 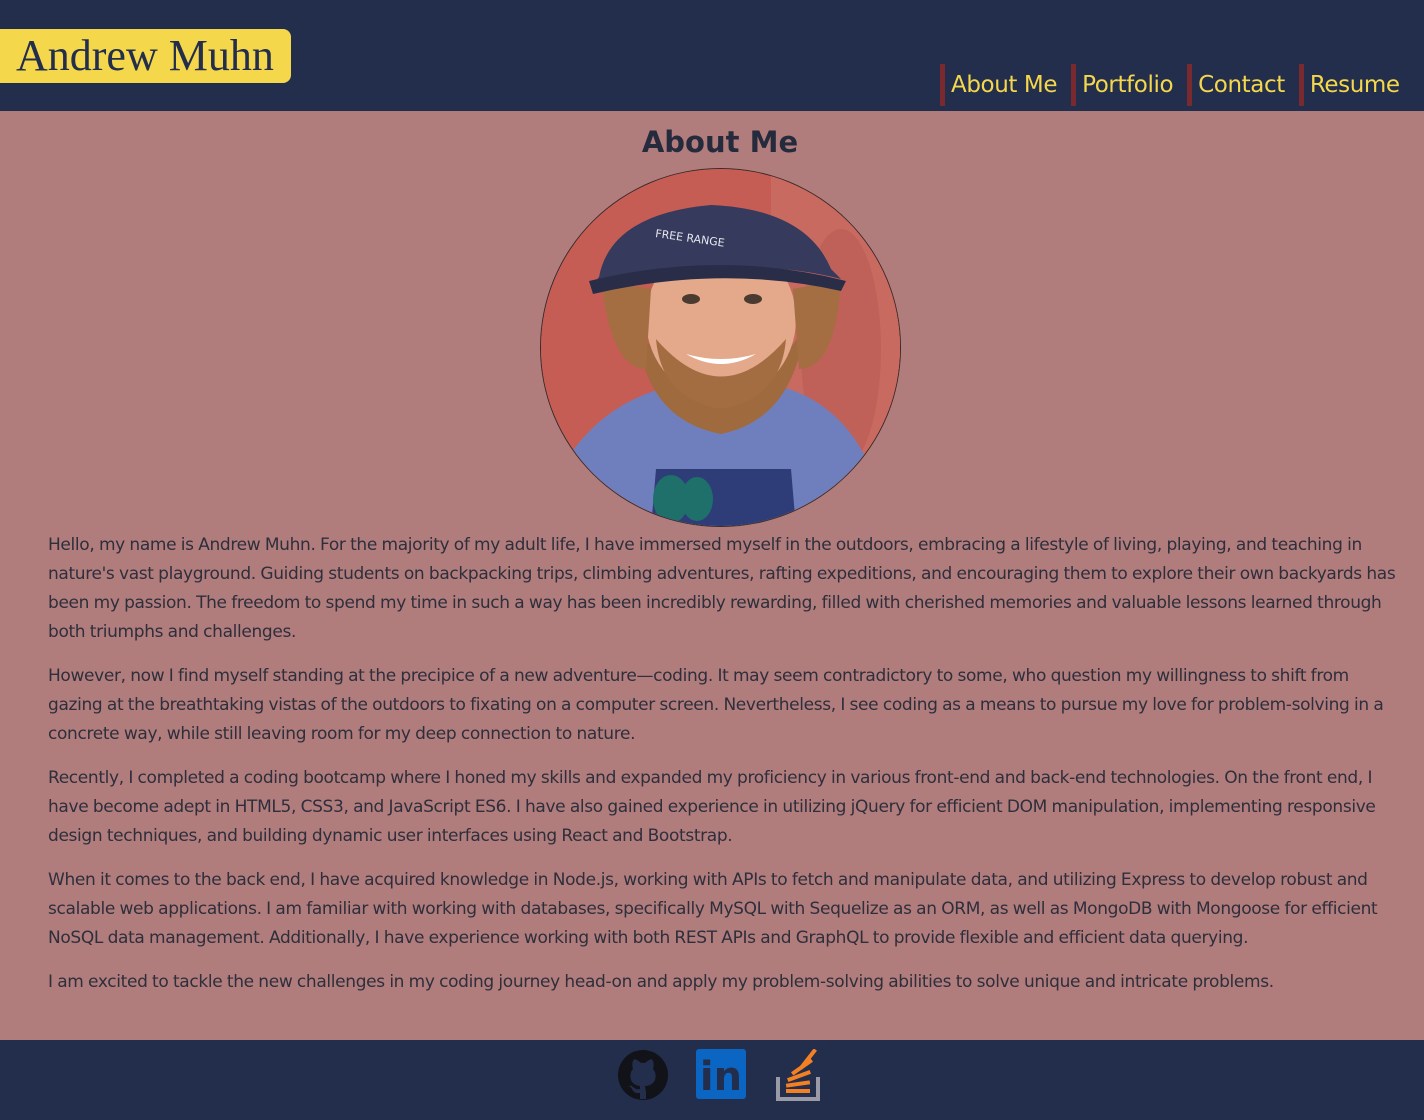 I want to click on main-nav: About Me Portfolio Contact Resume, so click(x=1177, y=85).